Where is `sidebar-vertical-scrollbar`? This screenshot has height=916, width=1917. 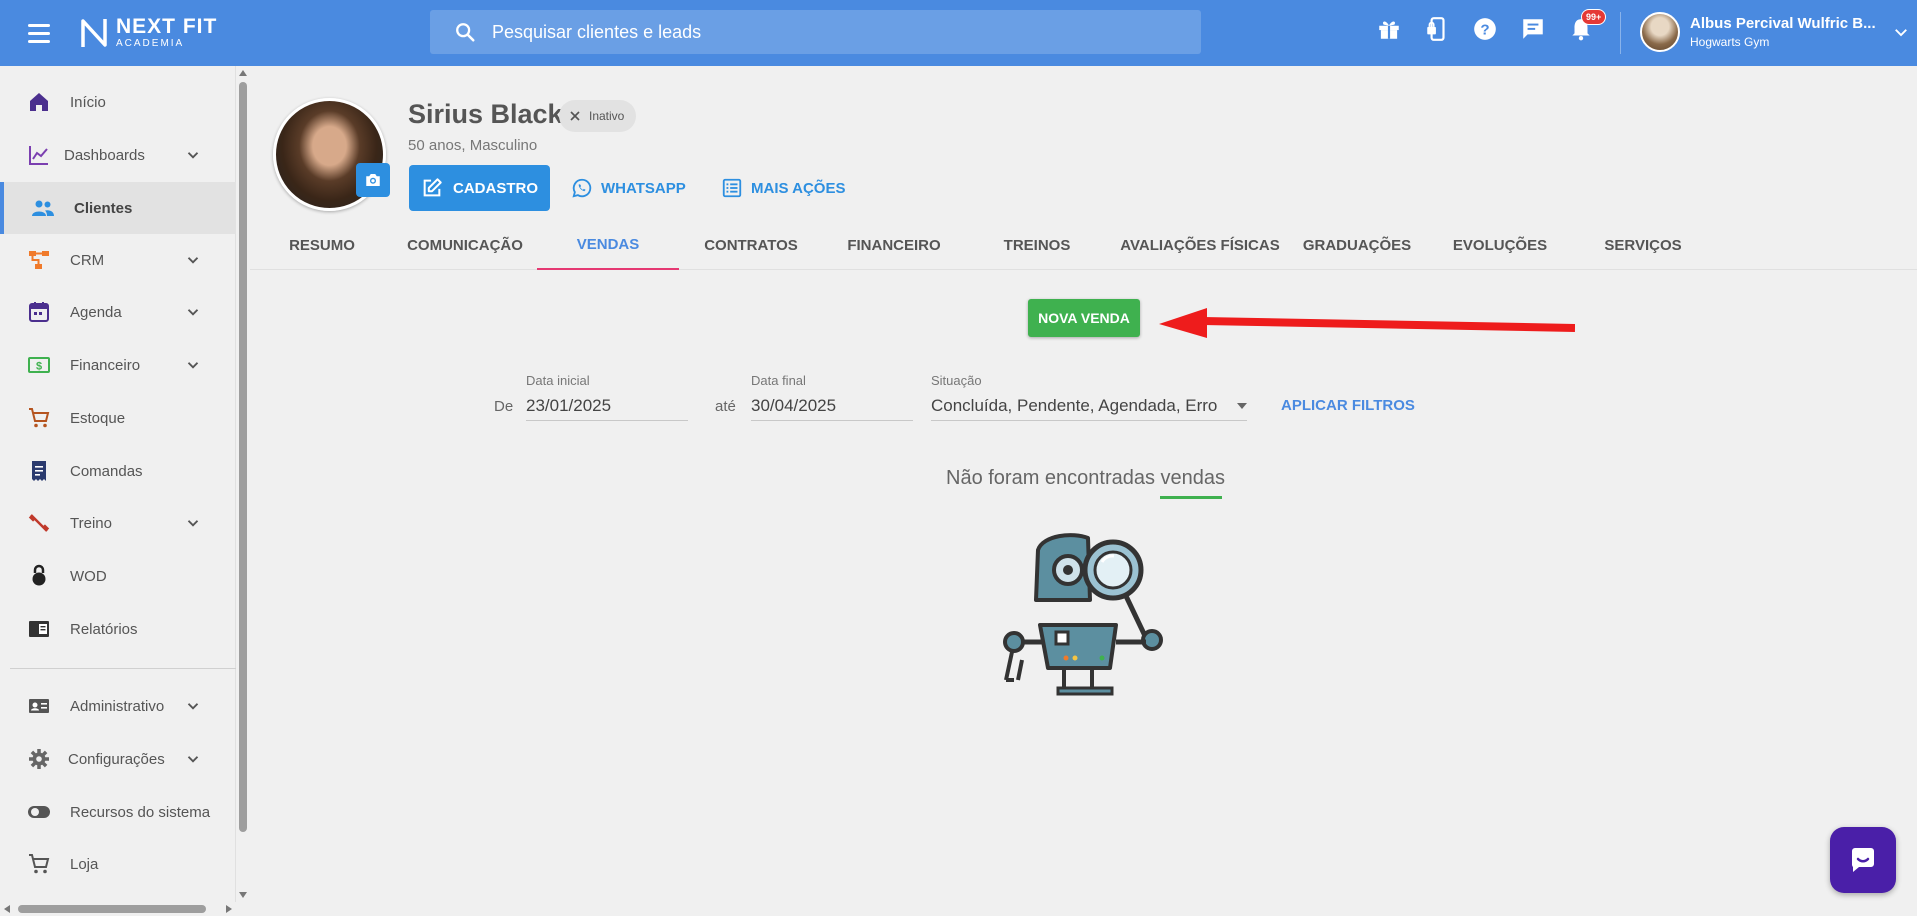
sidebar-vertical-scrollbar is located at coordinates (243, 484).